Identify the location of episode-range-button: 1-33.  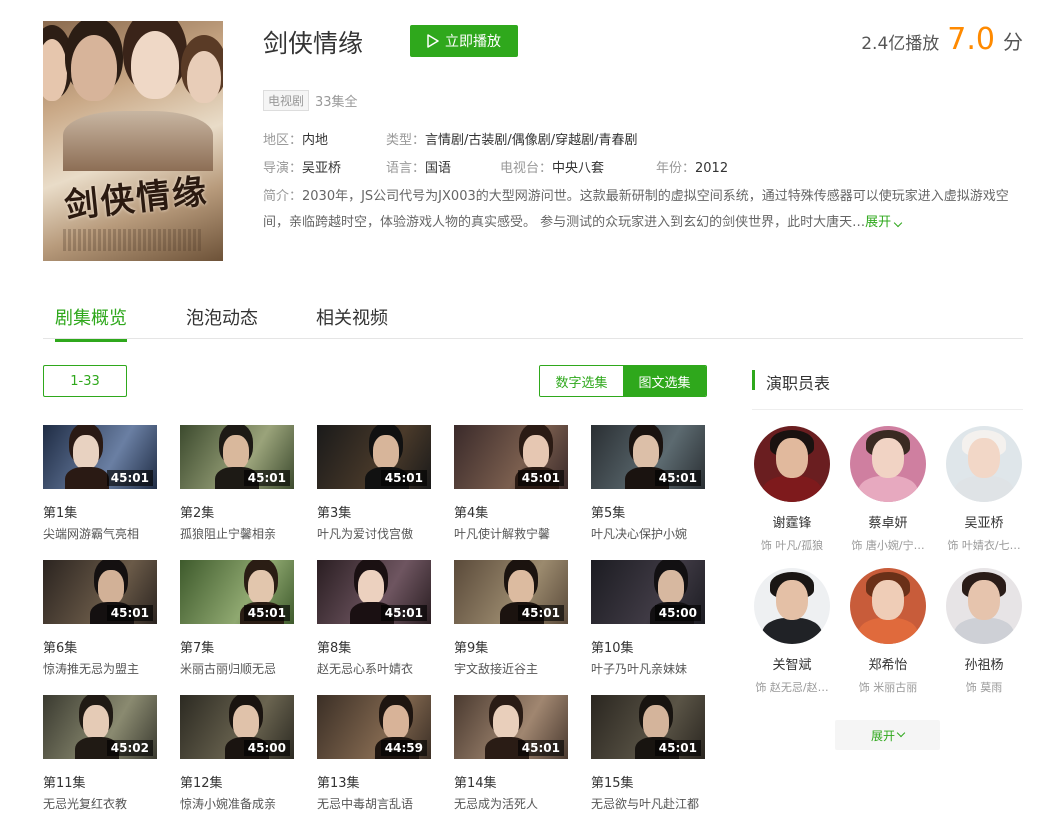
(85, 381).